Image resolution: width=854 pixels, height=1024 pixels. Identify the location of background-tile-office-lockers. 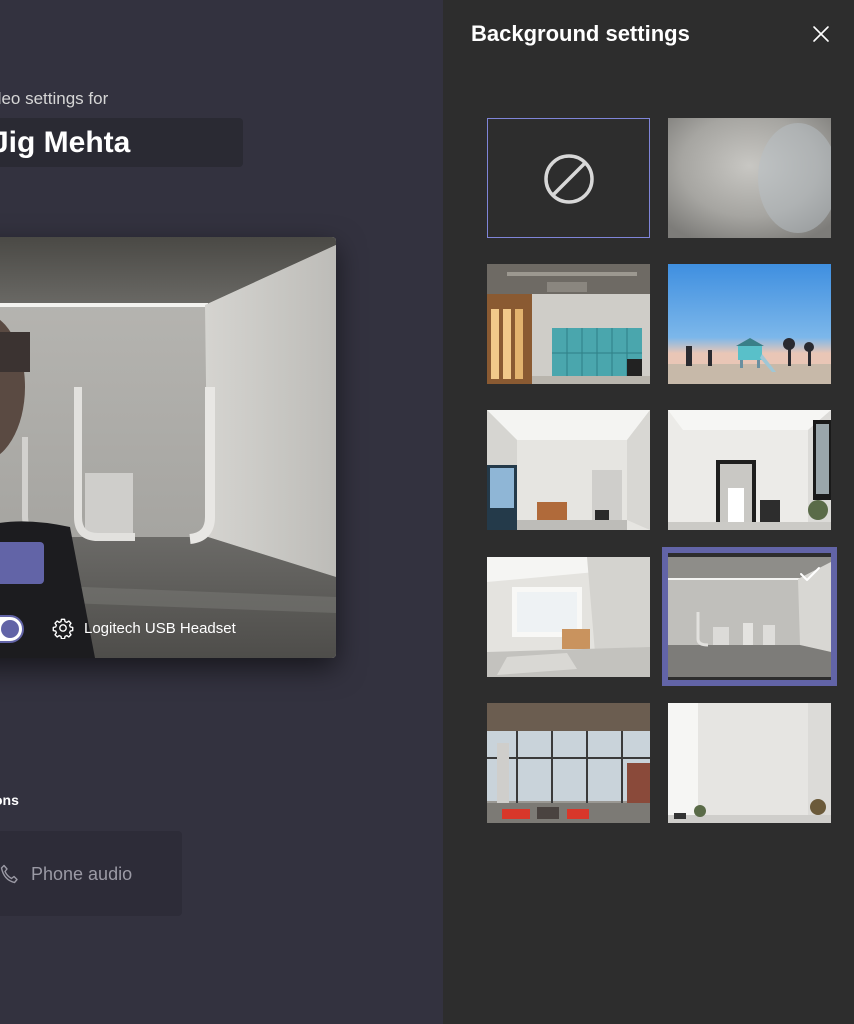
(568, 324).